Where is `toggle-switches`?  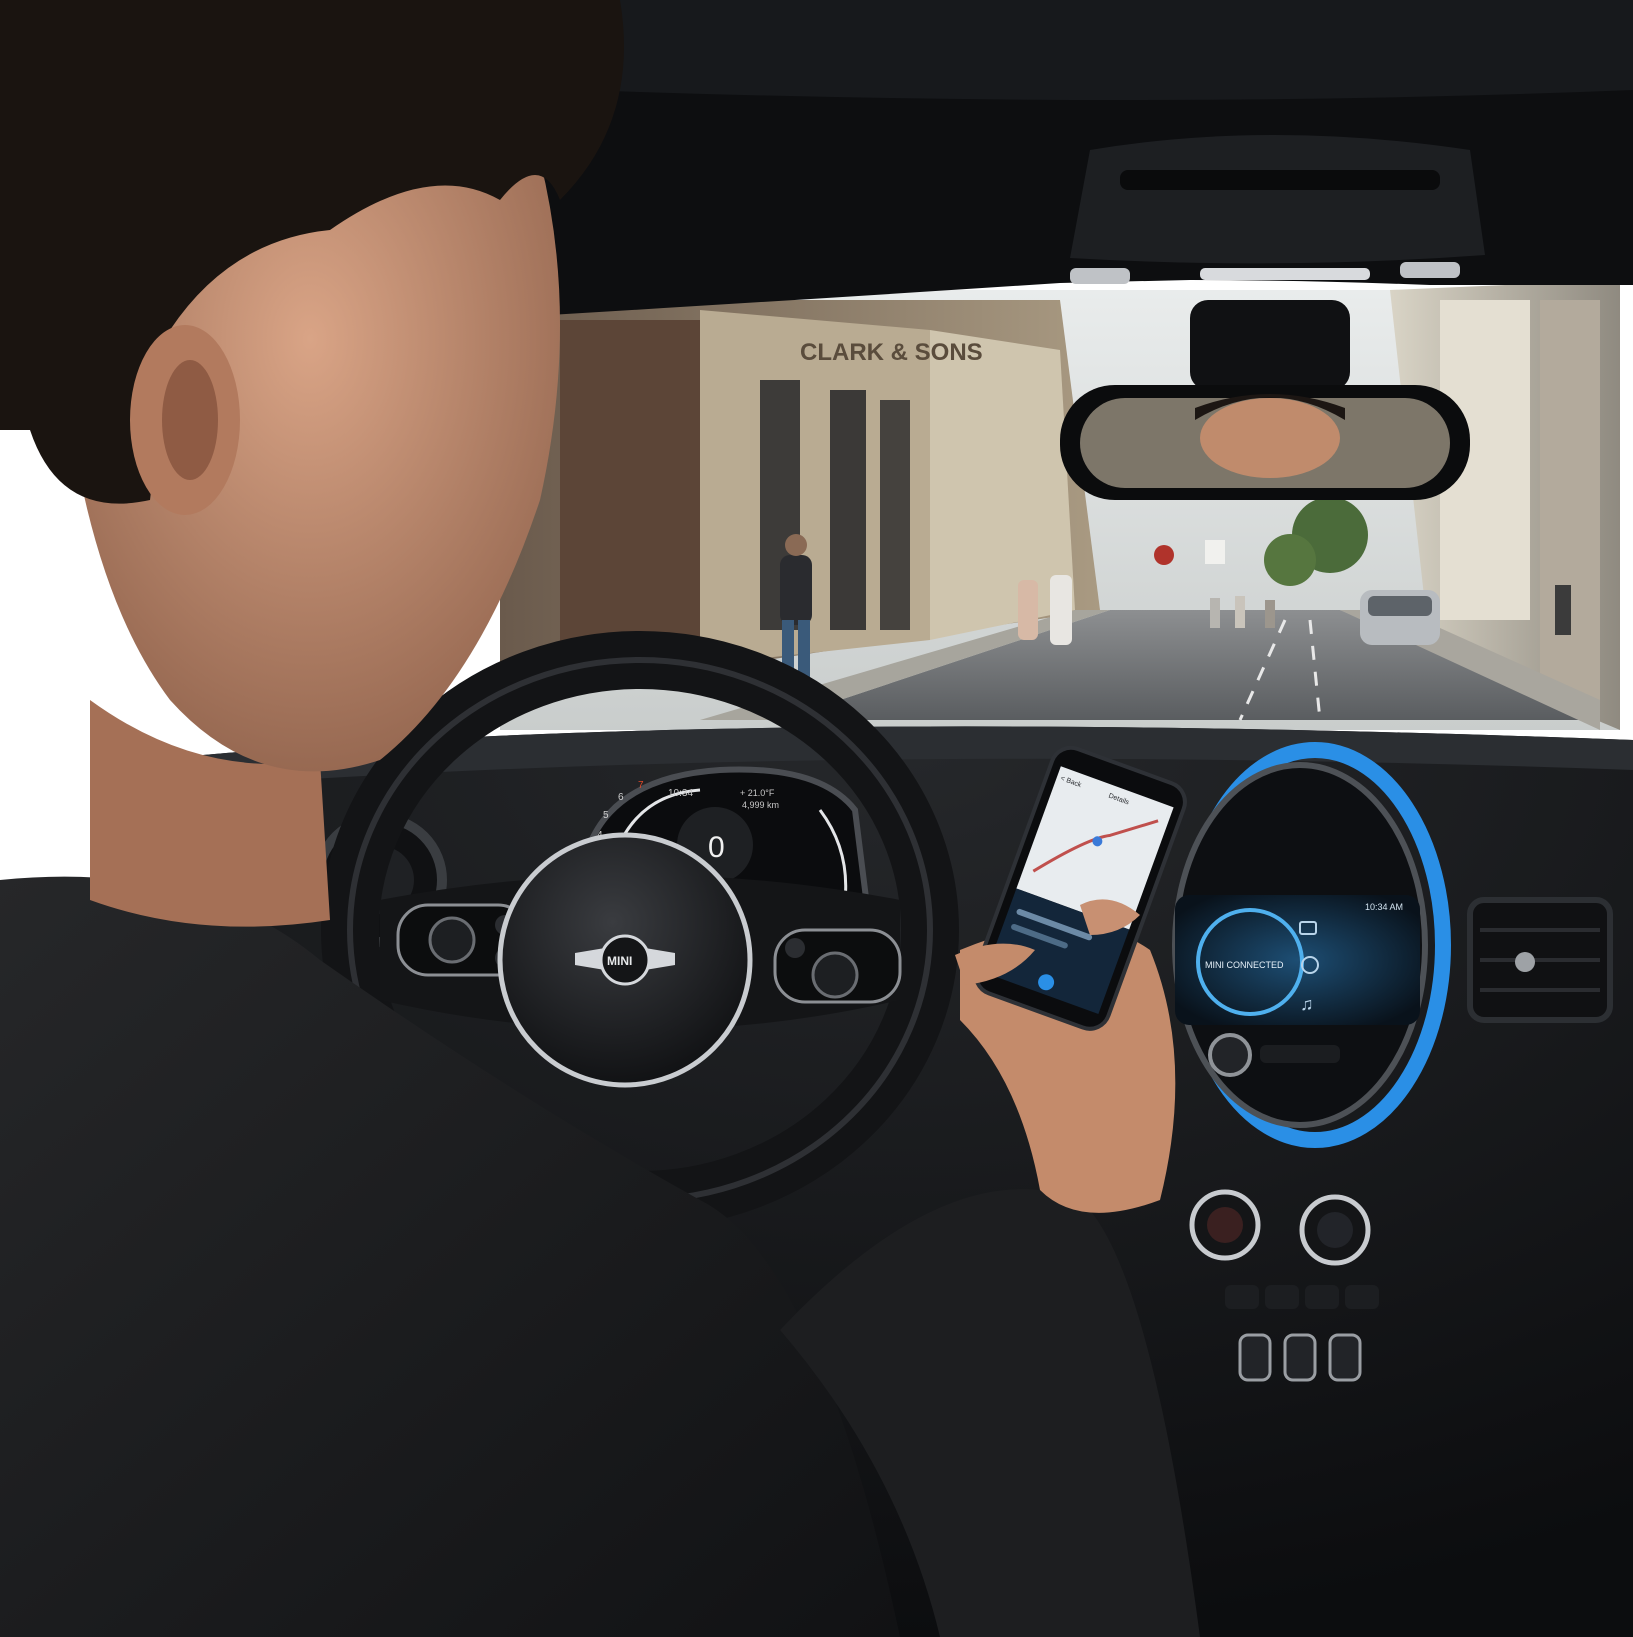 toggle-switches is located at coordinates (1300, 1357).